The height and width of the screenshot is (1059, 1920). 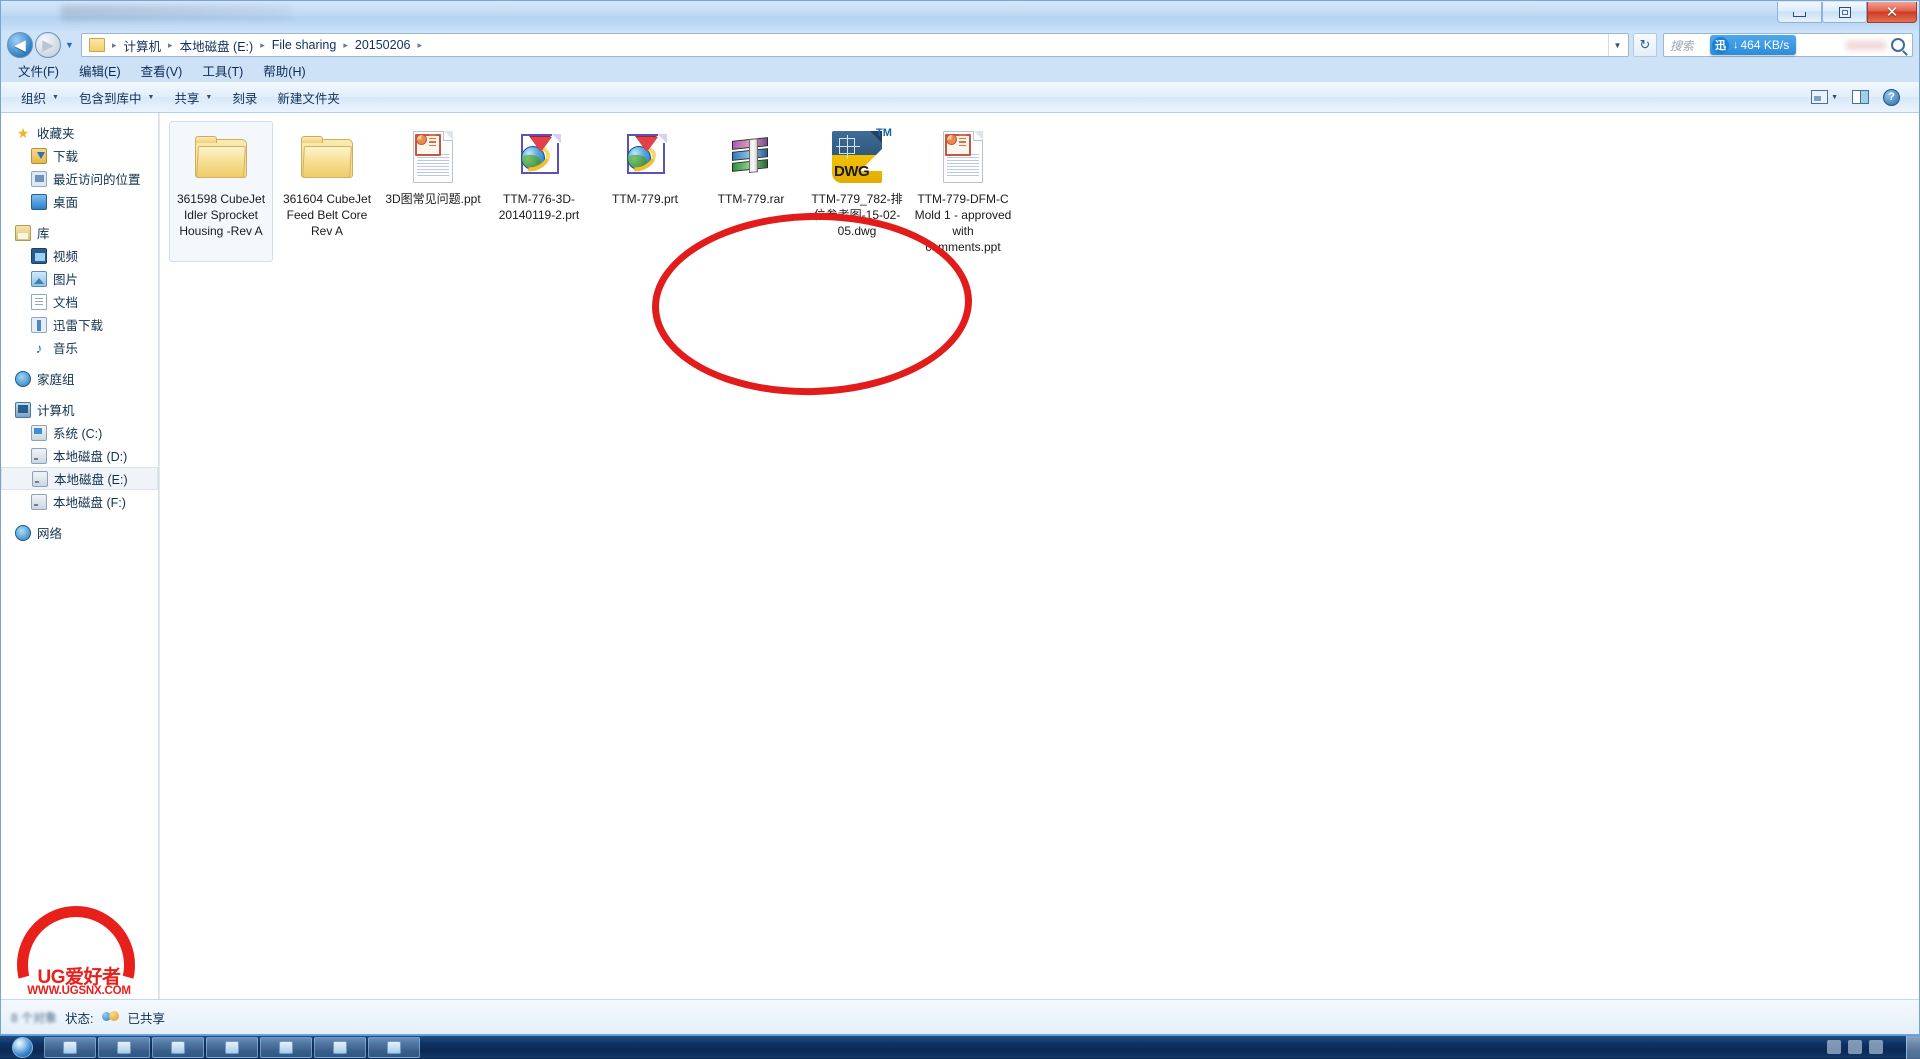 I want to click on new-folder-button: 新建文件夹, so click(x=308, y=97).